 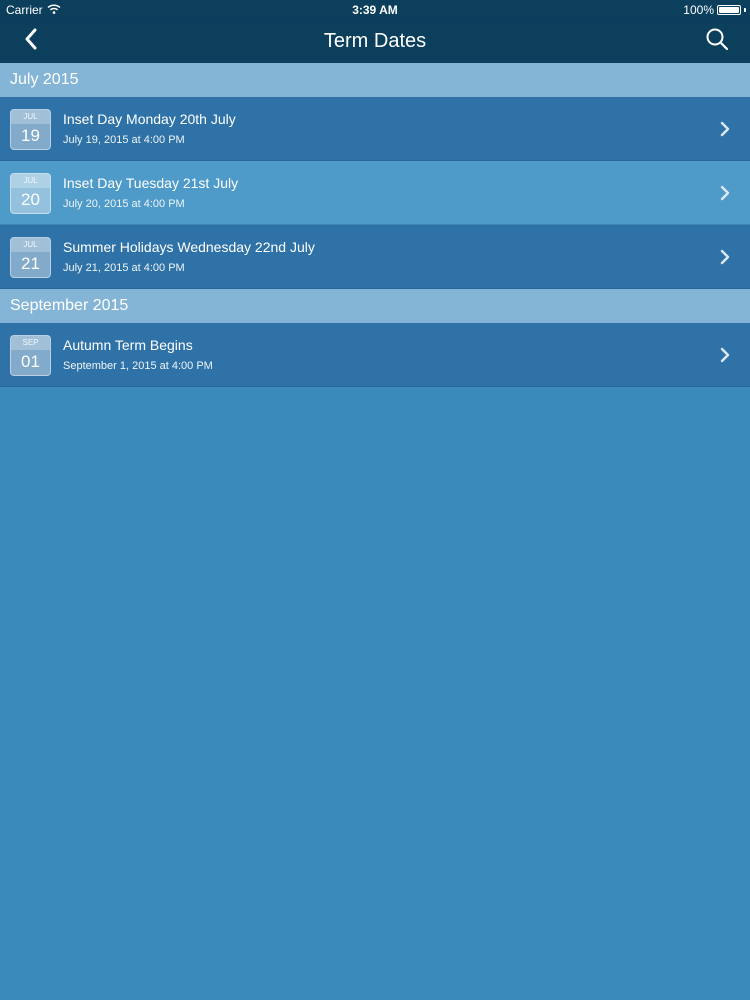 I want to click on badge-day: 20, so click(x=30, y=199).